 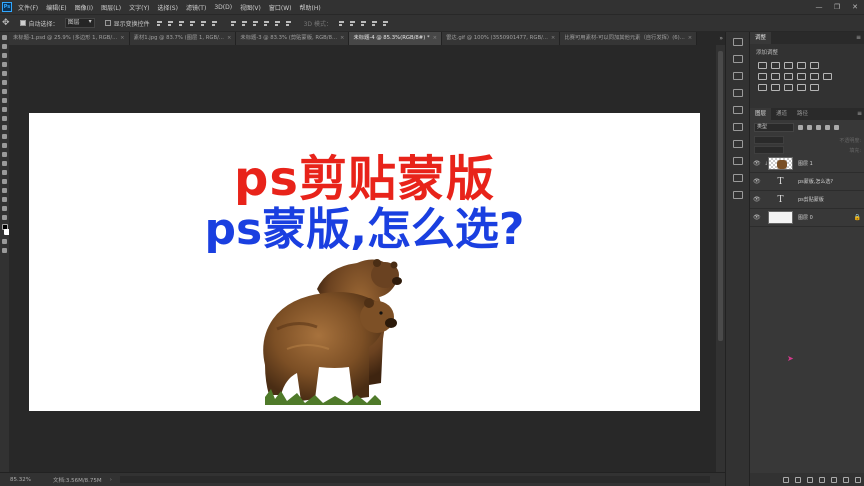 I want to click on document-tab: 雷达.gif @ 100% (3550901477, RGB/... ×, so click(x=501, y=38).